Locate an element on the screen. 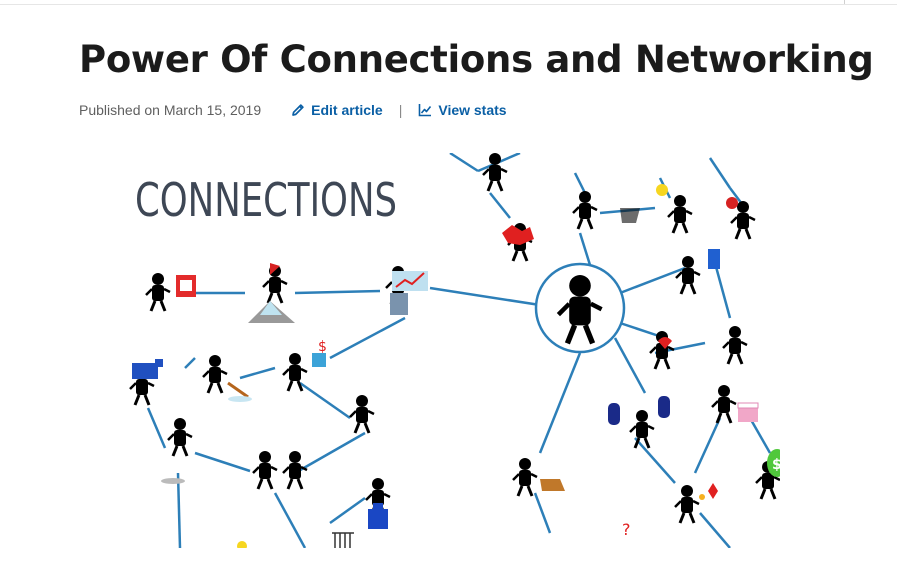  image-heading: CONNECTIONS is located at coordinates (266, 200).